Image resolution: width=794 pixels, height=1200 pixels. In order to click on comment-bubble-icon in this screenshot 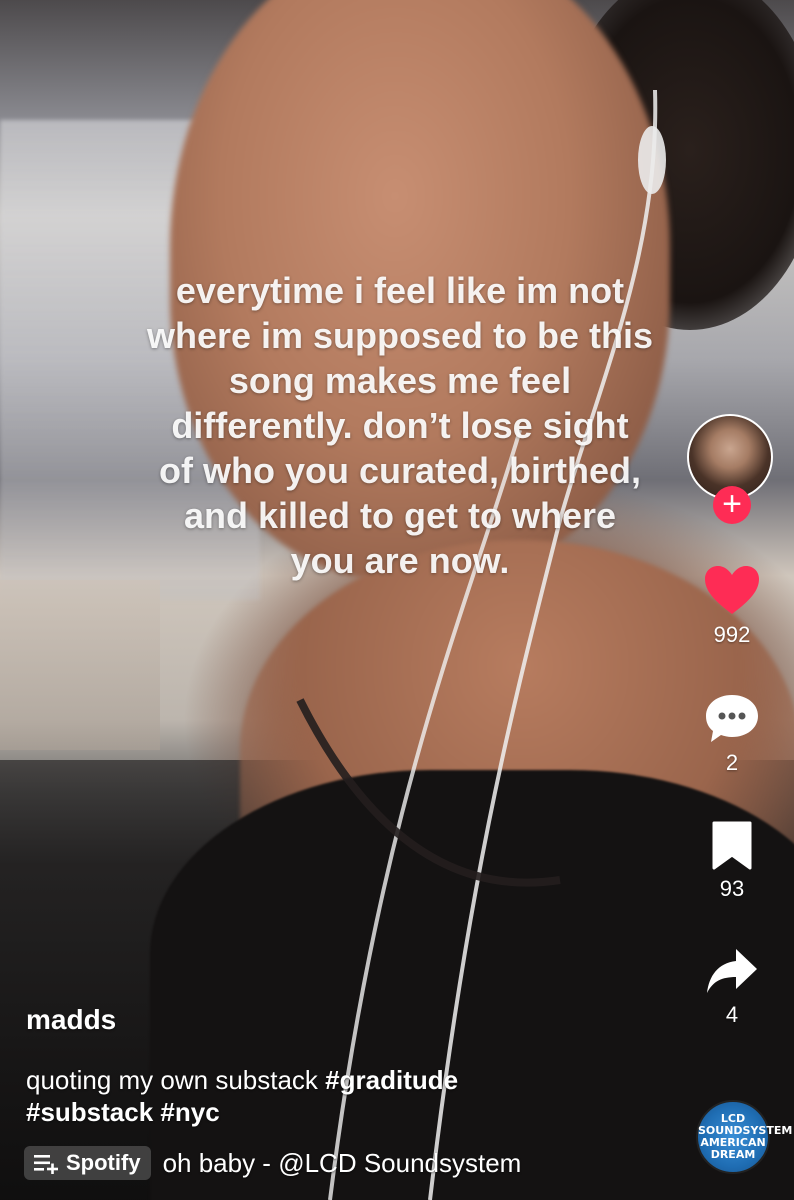, I will do `click(732, 718)`.